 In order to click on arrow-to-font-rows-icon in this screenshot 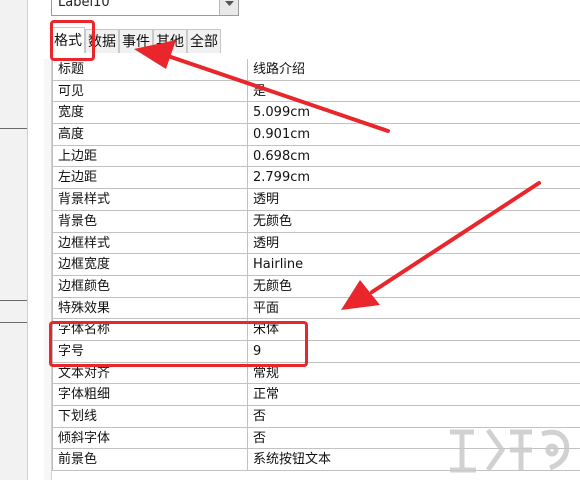, I will do `click(441, 245)`.